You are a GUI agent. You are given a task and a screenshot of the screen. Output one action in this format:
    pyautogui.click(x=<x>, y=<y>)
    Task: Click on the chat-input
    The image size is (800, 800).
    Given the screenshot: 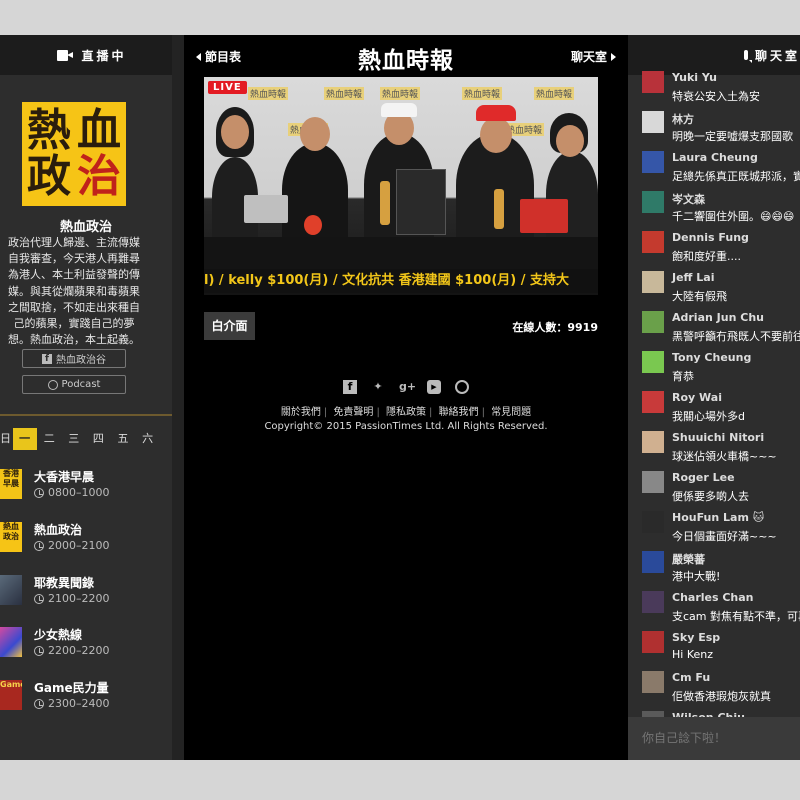 What is the action you would take?
    pyautogui.click(x=714, y=738)
    